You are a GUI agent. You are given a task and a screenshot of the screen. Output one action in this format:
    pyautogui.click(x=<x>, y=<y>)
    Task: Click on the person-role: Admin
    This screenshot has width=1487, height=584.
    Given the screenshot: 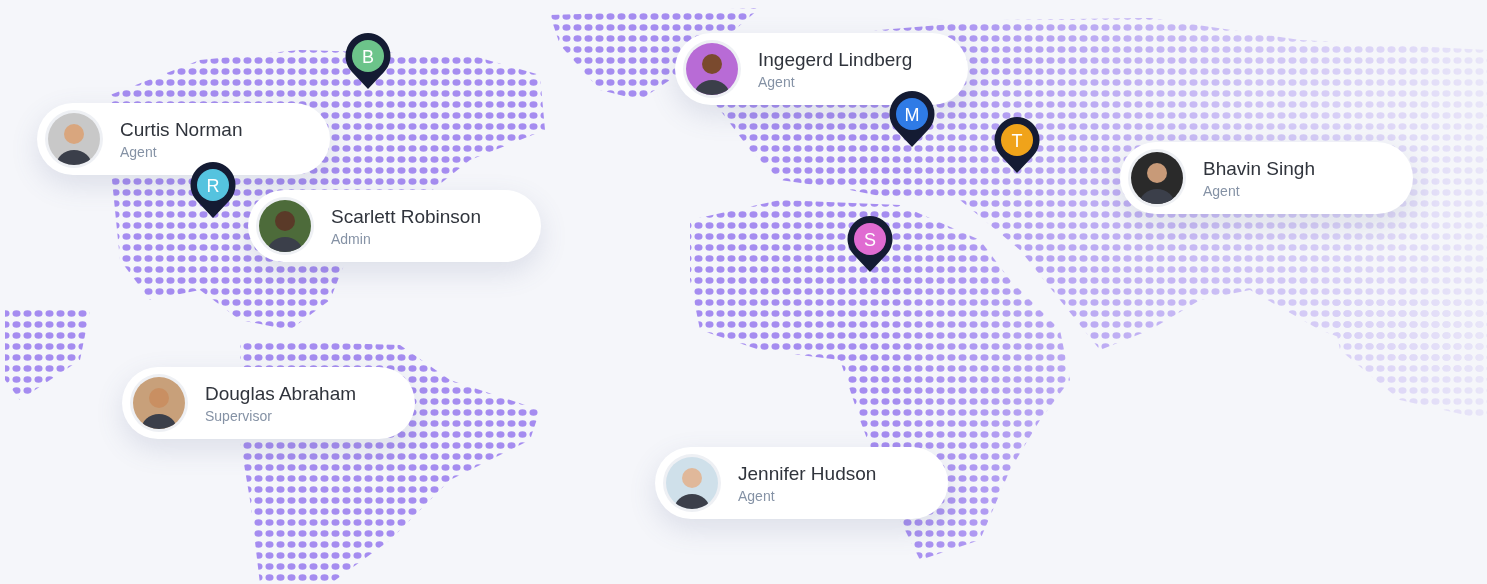 What is the action you would take?
    pyautogui.click(x=351, y=238)
    